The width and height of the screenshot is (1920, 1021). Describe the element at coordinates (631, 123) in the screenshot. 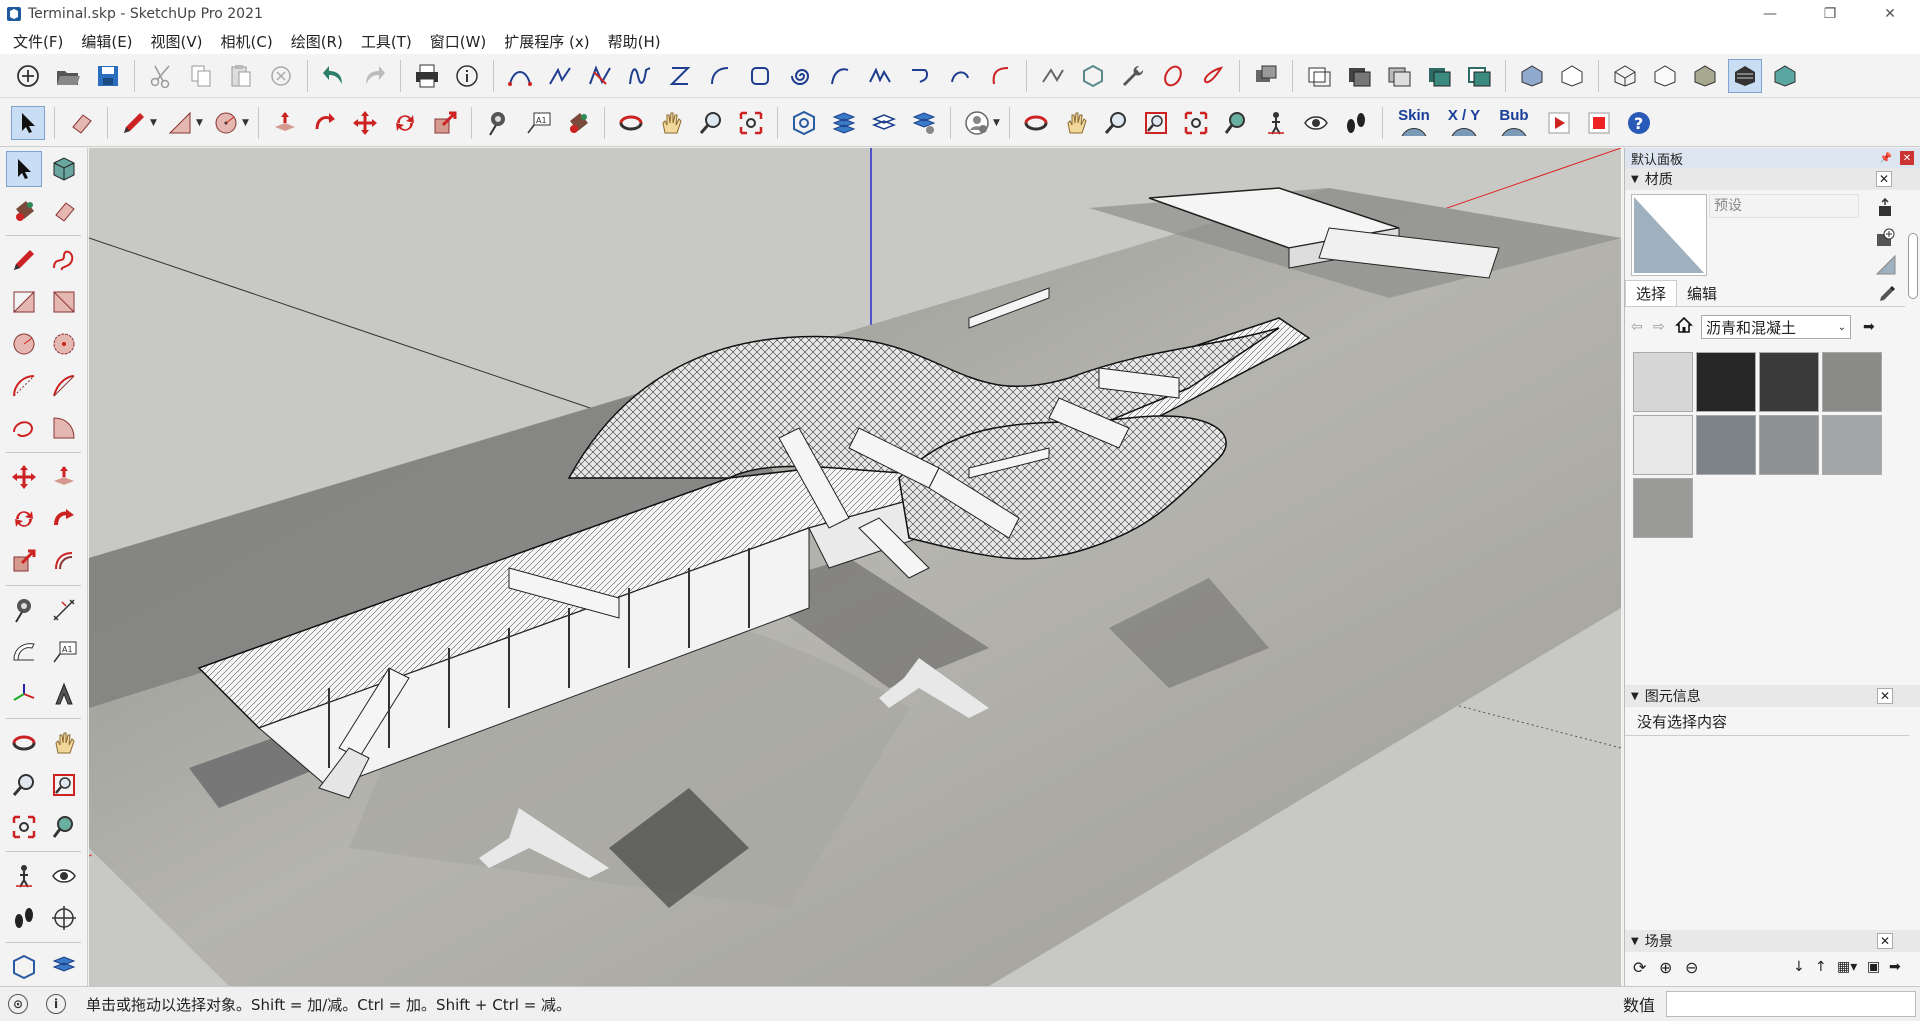

I see `orbit-tool-button` at that location.